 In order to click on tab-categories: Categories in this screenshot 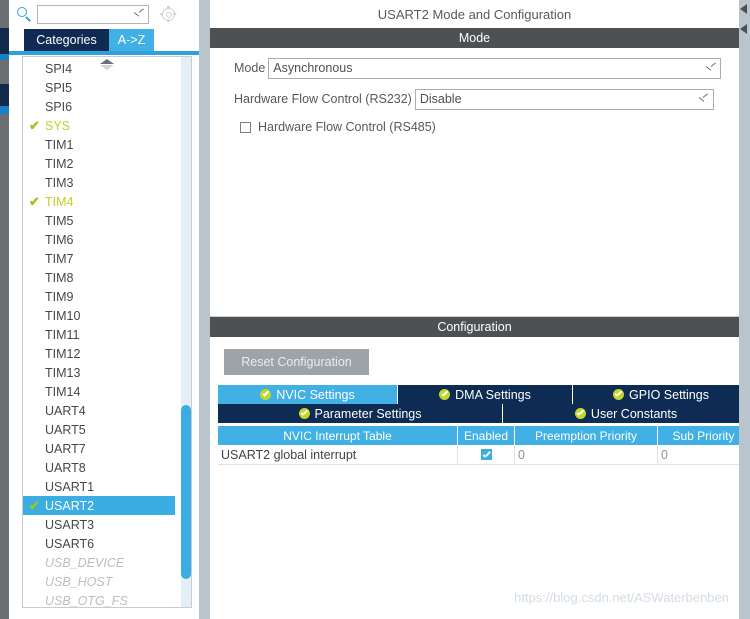, I will do `click(66, 40)`.